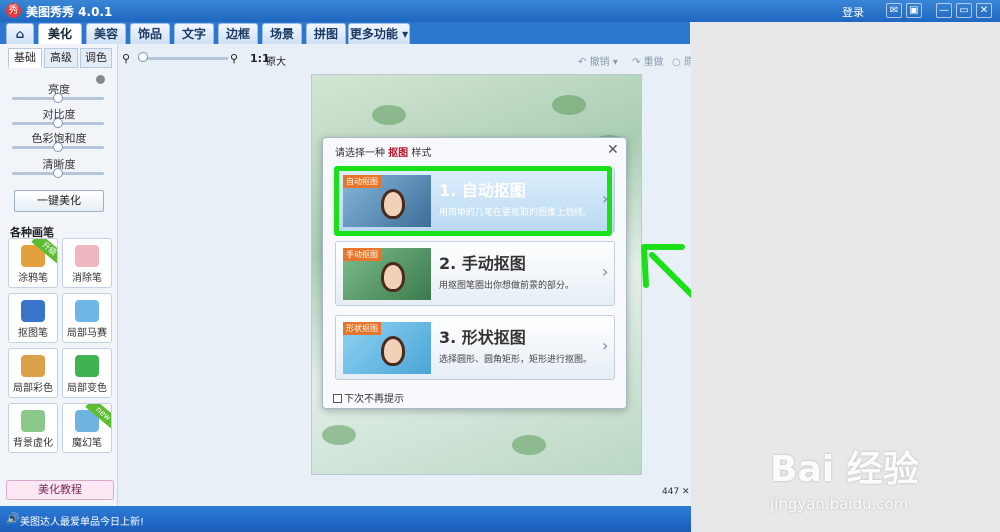 This screenshot has width=1000, height=532. What do you see at coordinates (362, 328) in the screenshot?
I see `thumbnail-tag: 形状抠图` at bounding box center [362, 328].